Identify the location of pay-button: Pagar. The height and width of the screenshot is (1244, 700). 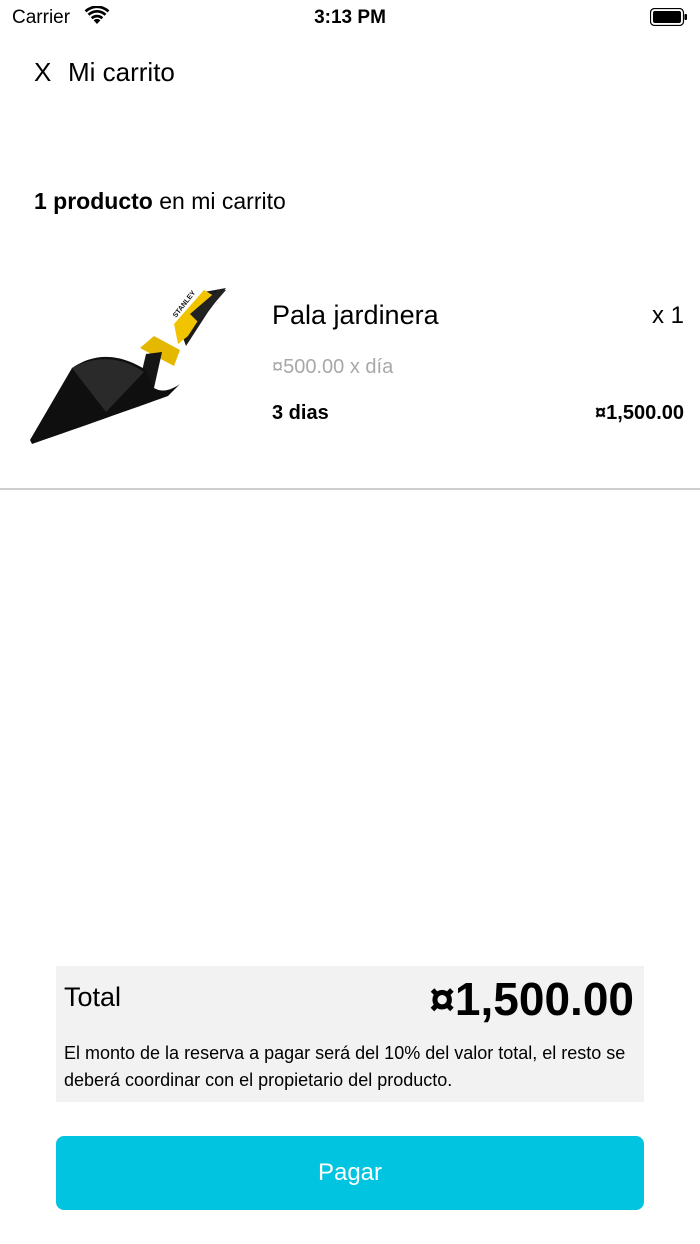
(350, 1173).